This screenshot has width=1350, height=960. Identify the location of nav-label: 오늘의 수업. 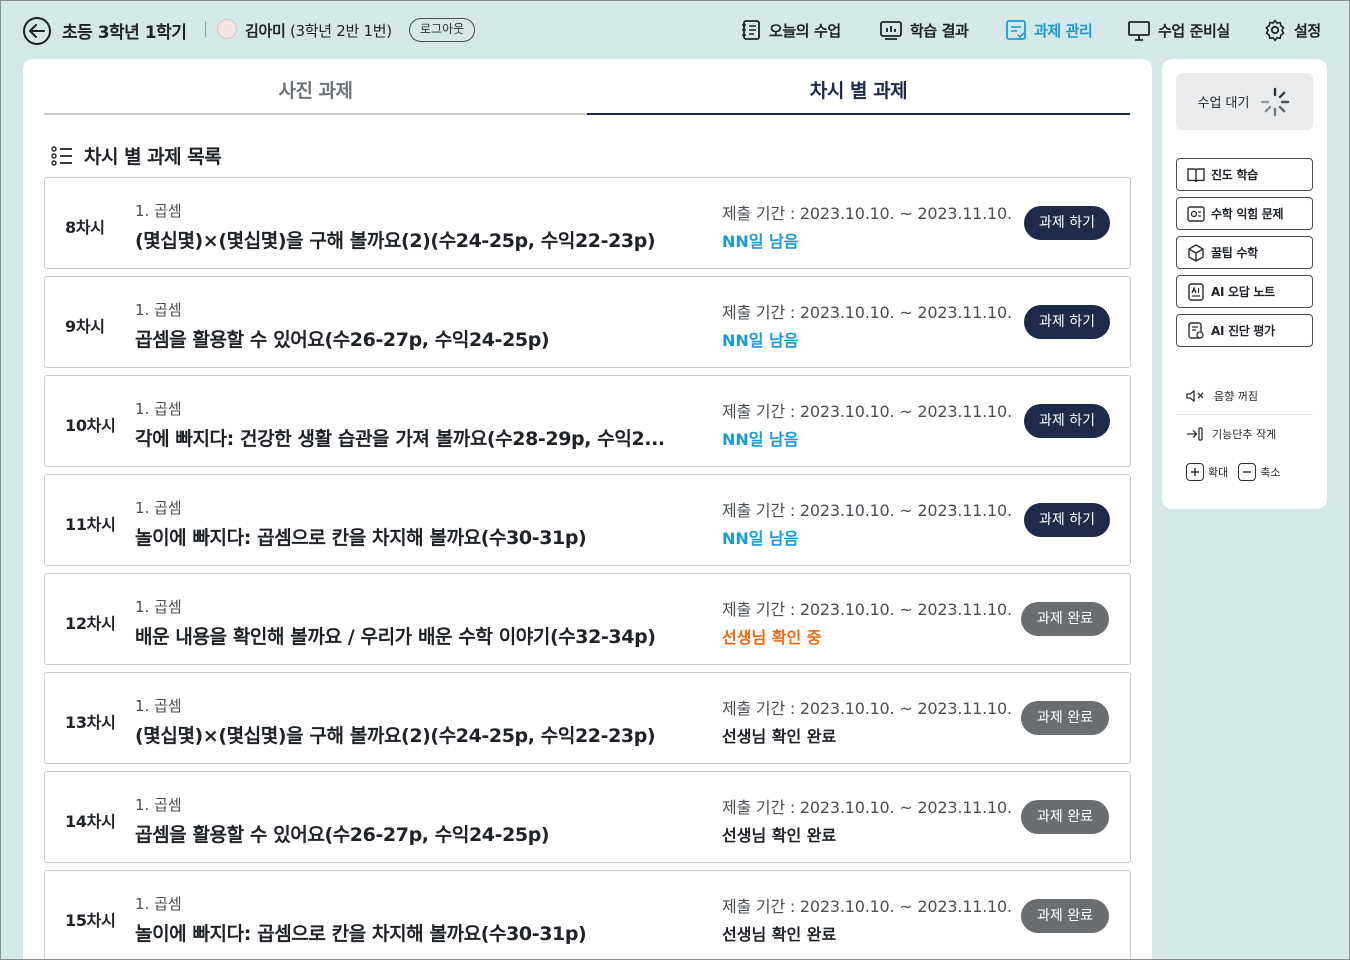
(805, 30).